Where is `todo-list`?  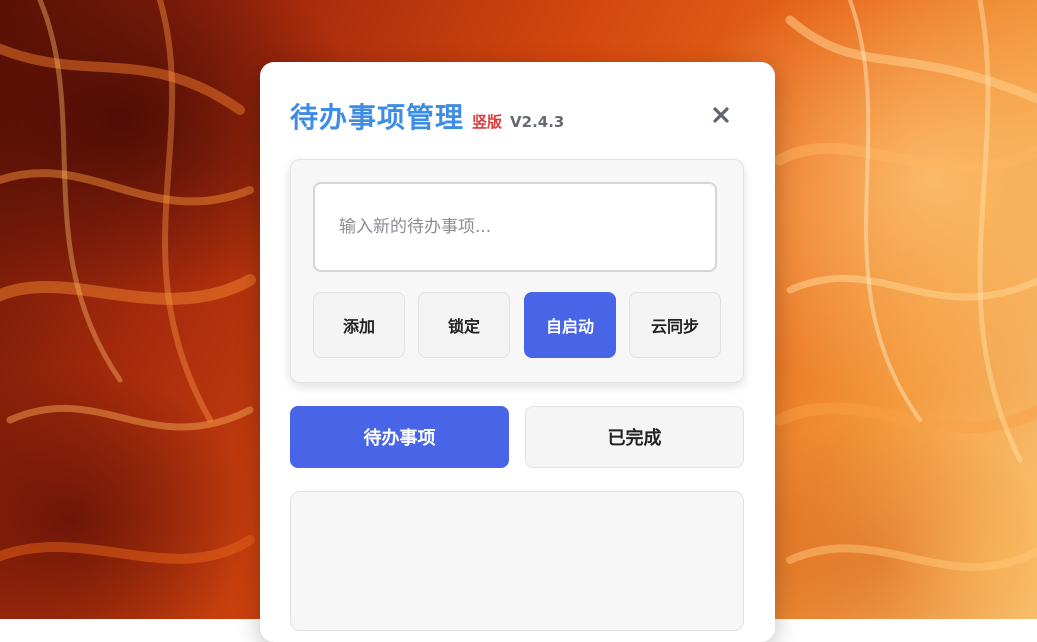 todo-list is located at coordinates (517, 561).